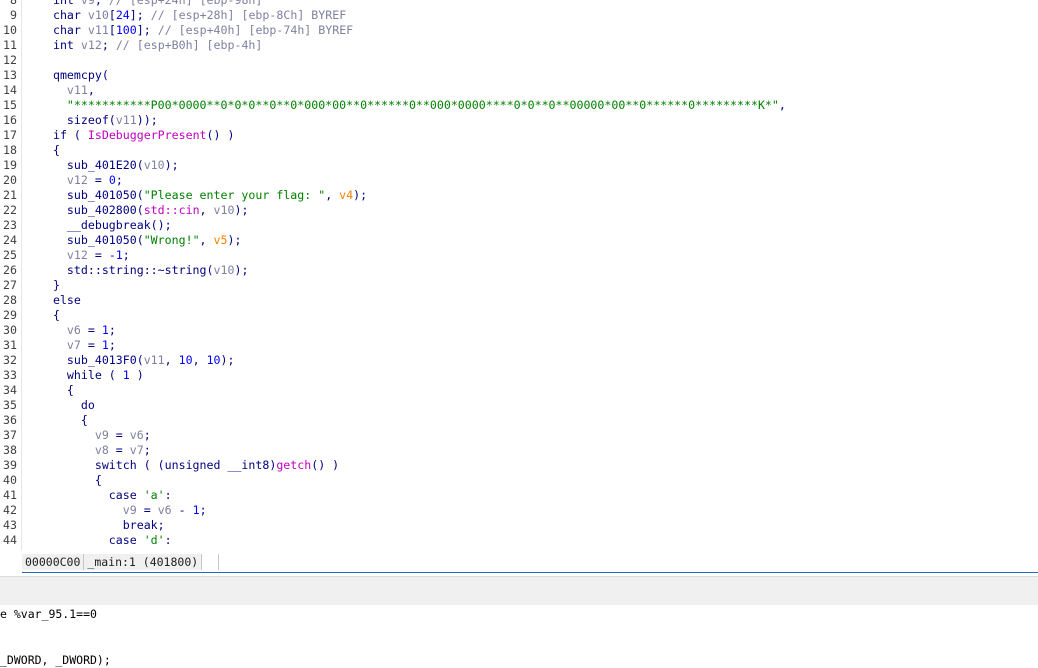 The height and width of the screenshot is (668, 1038). I want to click on code-line: 17 if ( IsDebuggerPresent() ), so click(117, 135).